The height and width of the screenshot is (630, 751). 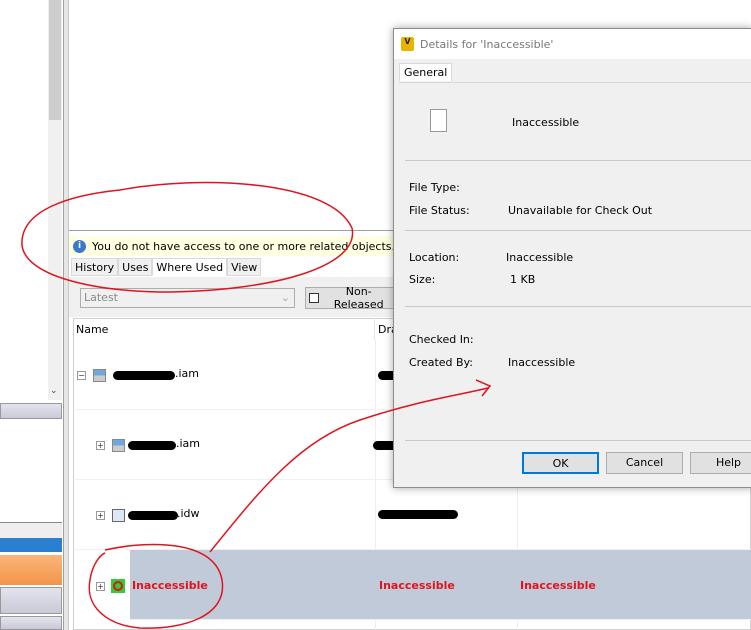 What do you see at coordinates (483, 388) in the screenshot?
I see `annotation-arrowhead` at bounding box center [483, 388].